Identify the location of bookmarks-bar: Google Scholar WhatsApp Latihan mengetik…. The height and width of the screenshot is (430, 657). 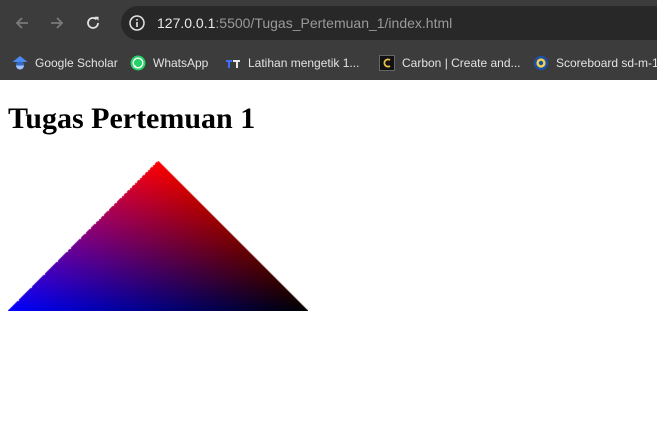
(328, 63).